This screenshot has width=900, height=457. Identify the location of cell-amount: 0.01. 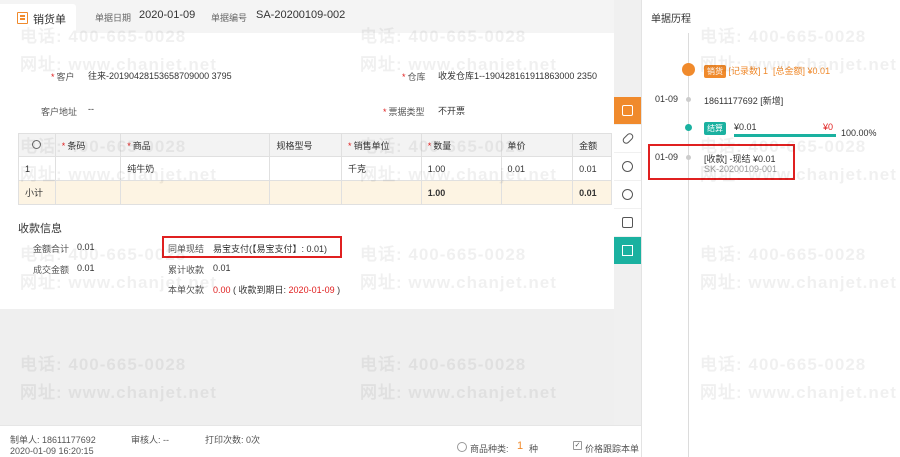
(592, 168).